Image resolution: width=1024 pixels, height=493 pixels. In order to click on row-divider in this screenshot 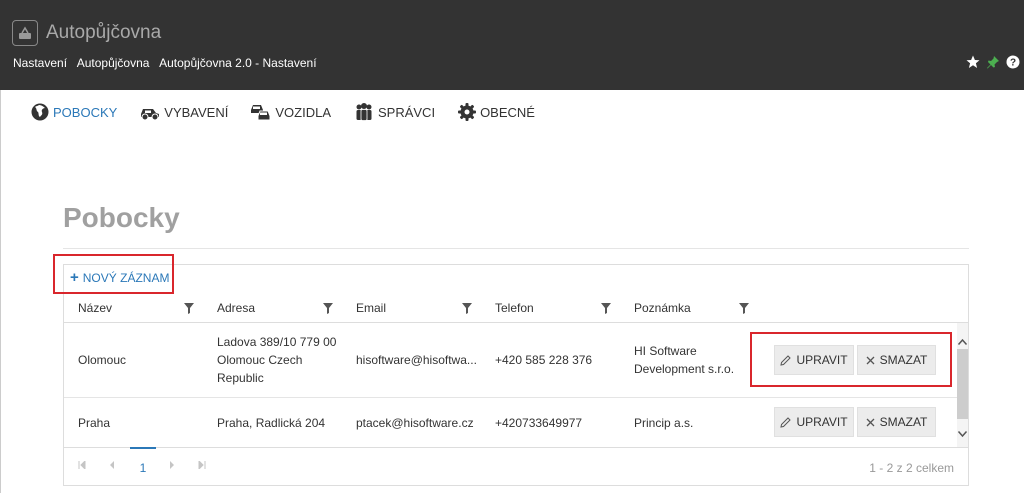, I will do `click(510, 397)`.